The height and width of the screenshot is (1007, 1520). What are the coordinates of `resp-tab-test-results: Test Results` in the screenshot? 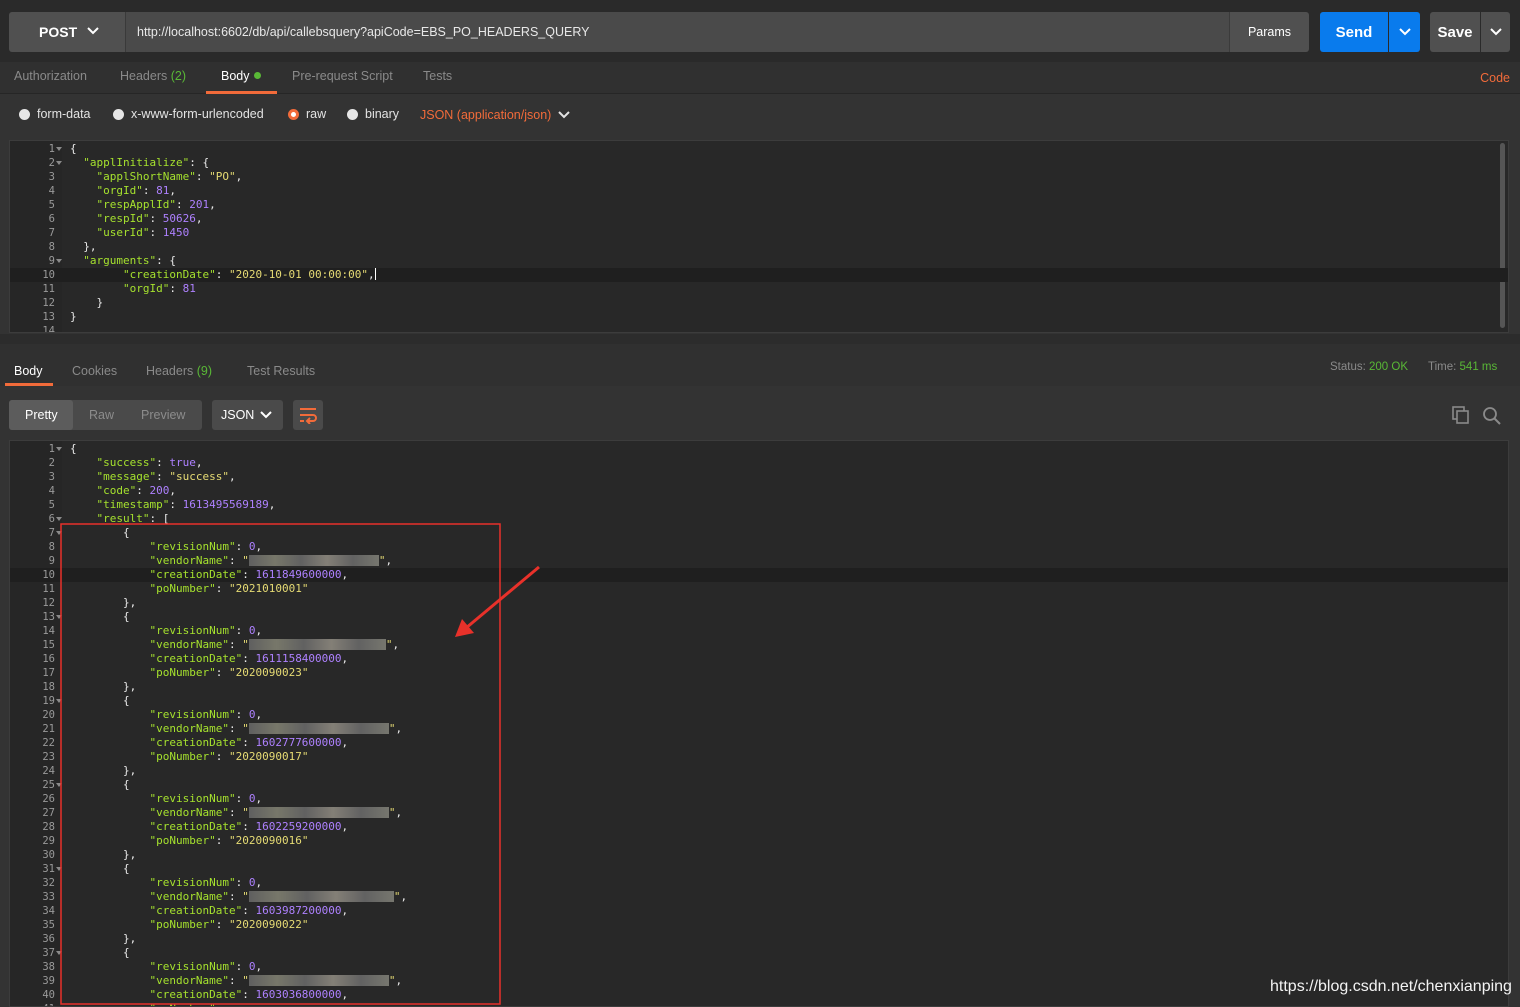 It's located at (281, 371).